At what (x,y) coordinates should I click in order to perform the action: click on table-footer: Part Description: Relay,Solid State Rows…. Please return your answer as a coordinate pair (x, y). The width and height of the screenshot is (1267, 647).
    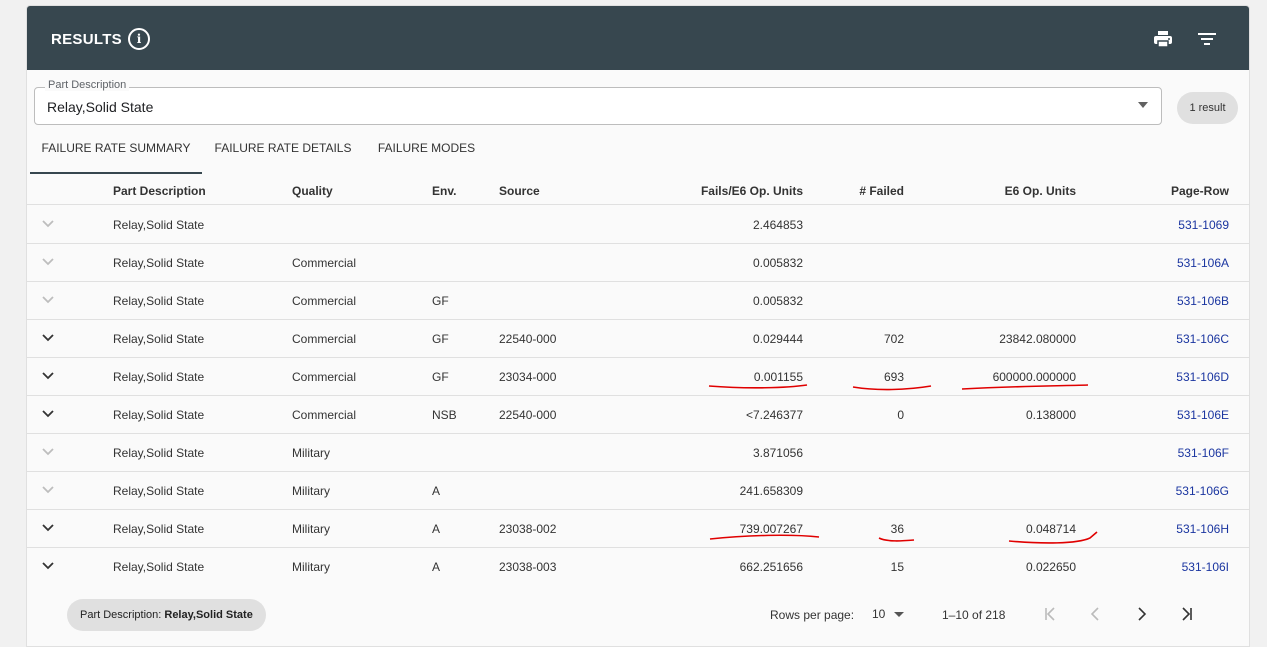
    Looking at the image, I should click on (638, 614).